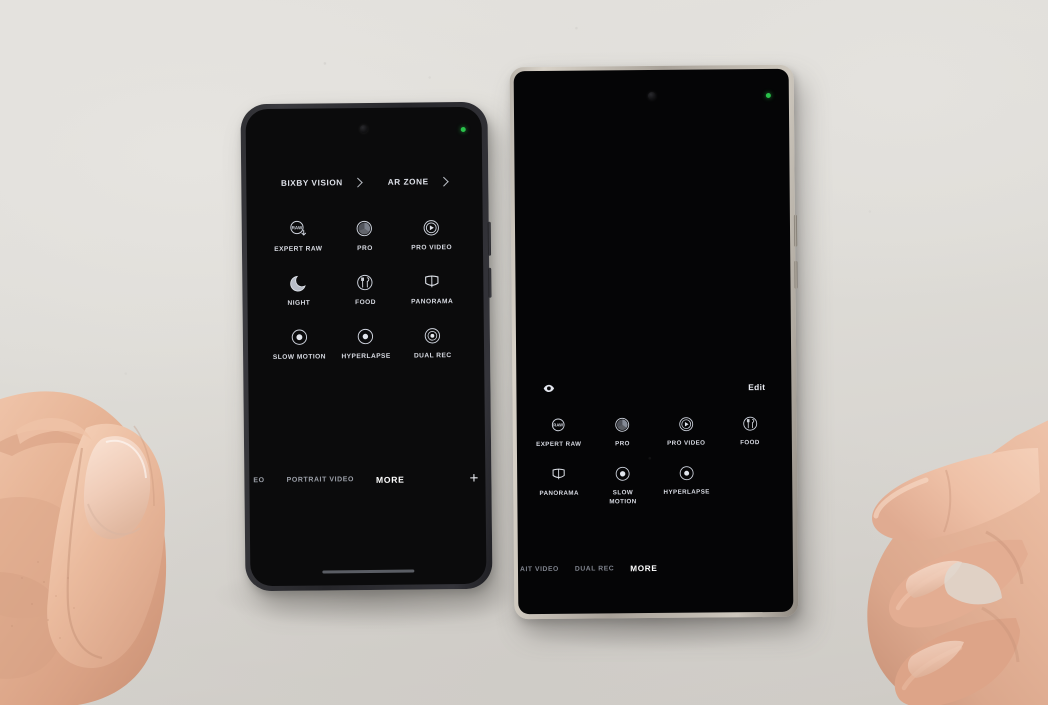  I want to click on left-phone-shortcuts-row: BIXBY VISION AR ZONE, so click(364, 182).